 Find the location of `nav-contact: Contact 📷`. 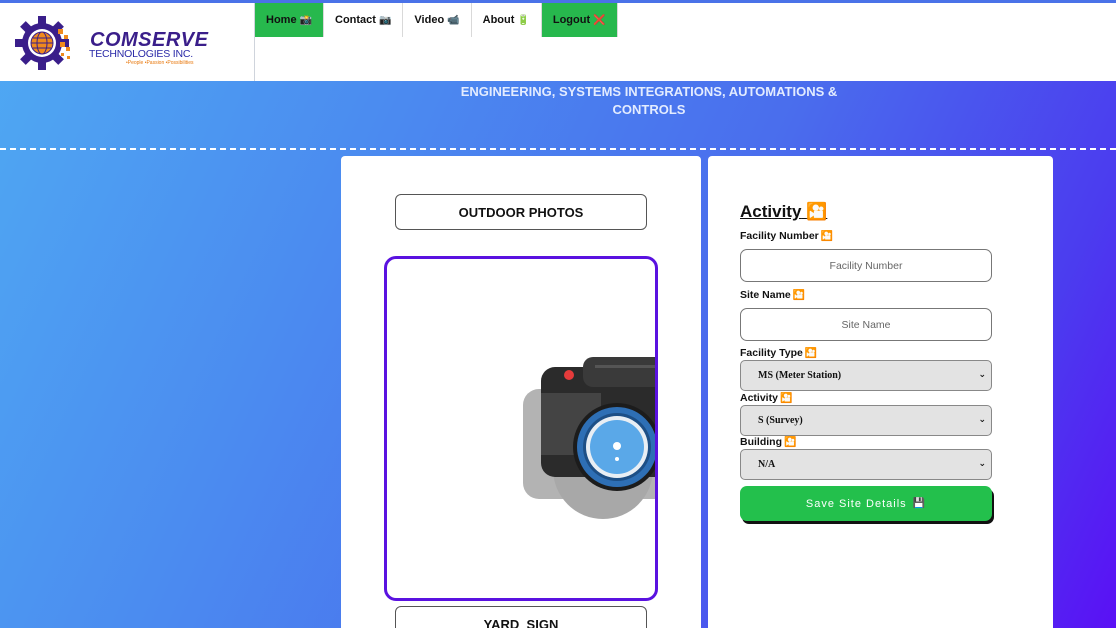

nav-contact: Contact 📷 is located at coordinates (364, 20).